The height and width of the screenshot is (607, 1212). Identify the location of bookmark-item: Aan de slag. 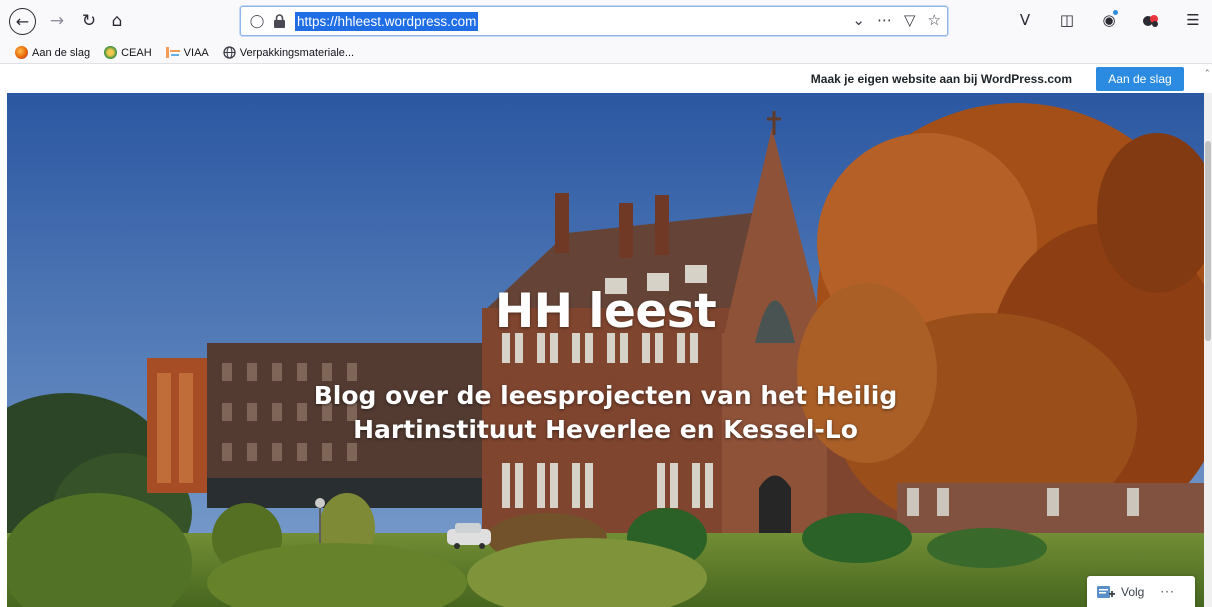
(52, 52).